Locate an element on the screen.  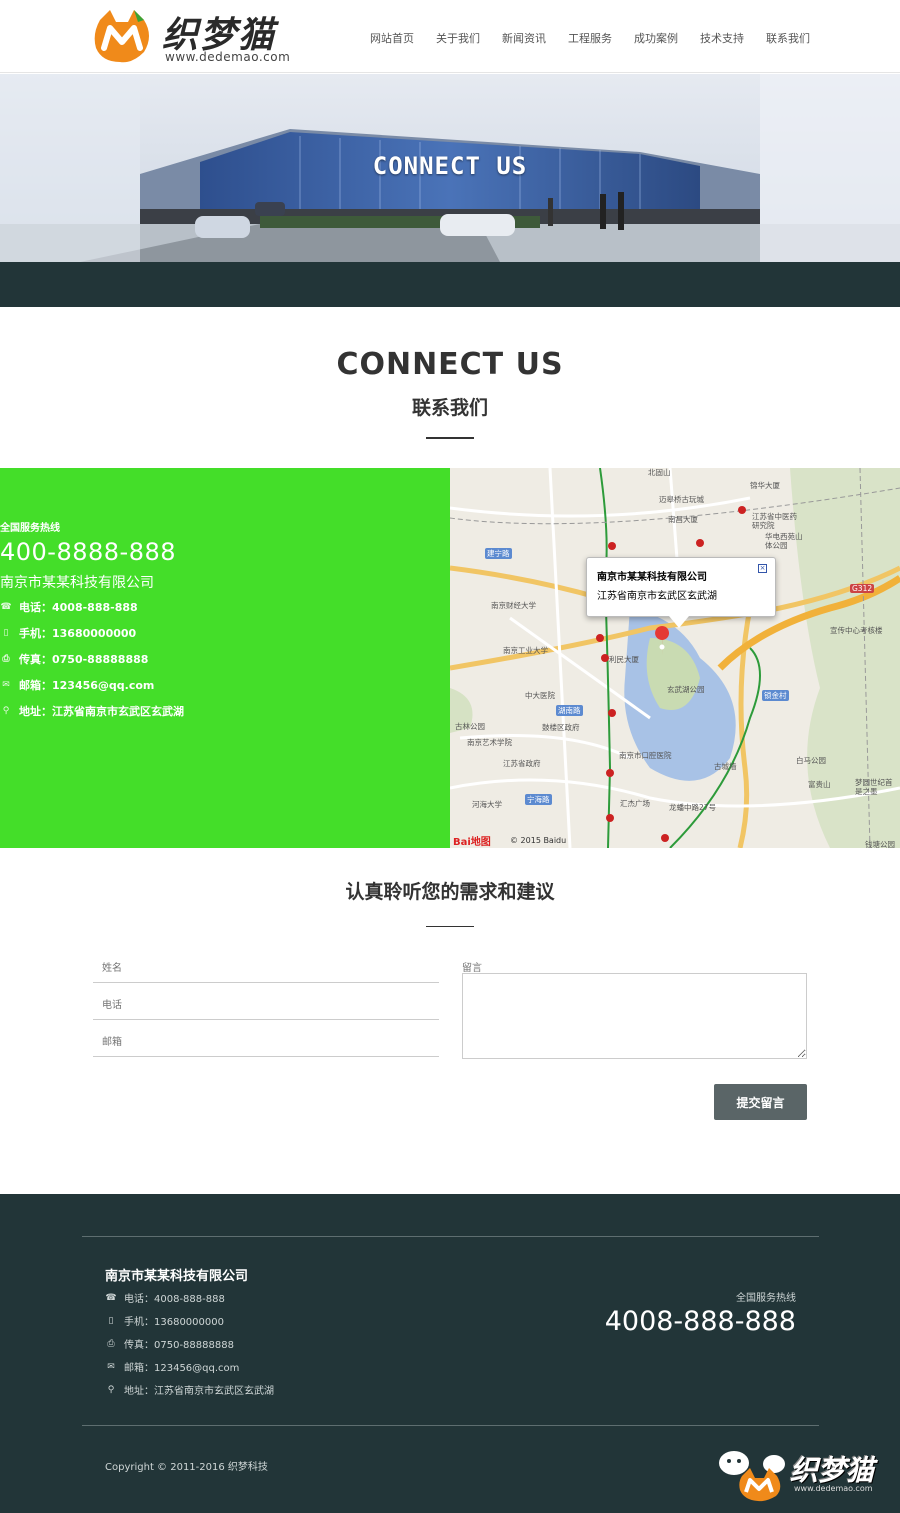
map-label: 北固山 is located at coordinates (659, 472).